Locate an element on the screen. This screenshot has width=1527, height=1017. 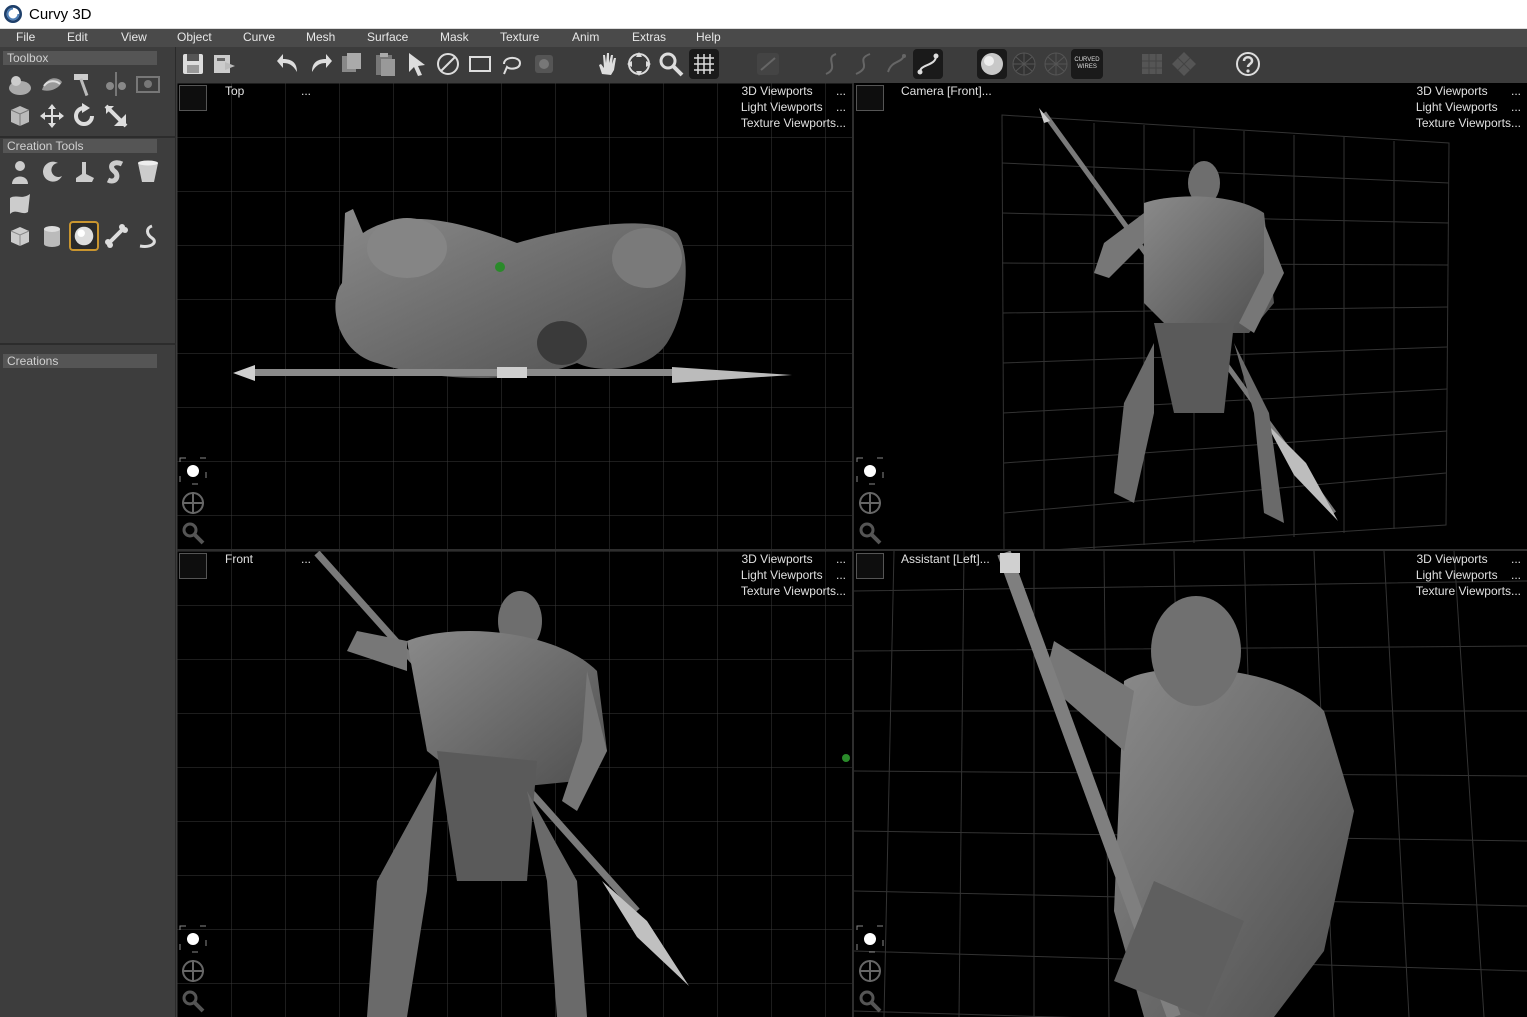
menu-help: Help is located at coordinates (708, 37).